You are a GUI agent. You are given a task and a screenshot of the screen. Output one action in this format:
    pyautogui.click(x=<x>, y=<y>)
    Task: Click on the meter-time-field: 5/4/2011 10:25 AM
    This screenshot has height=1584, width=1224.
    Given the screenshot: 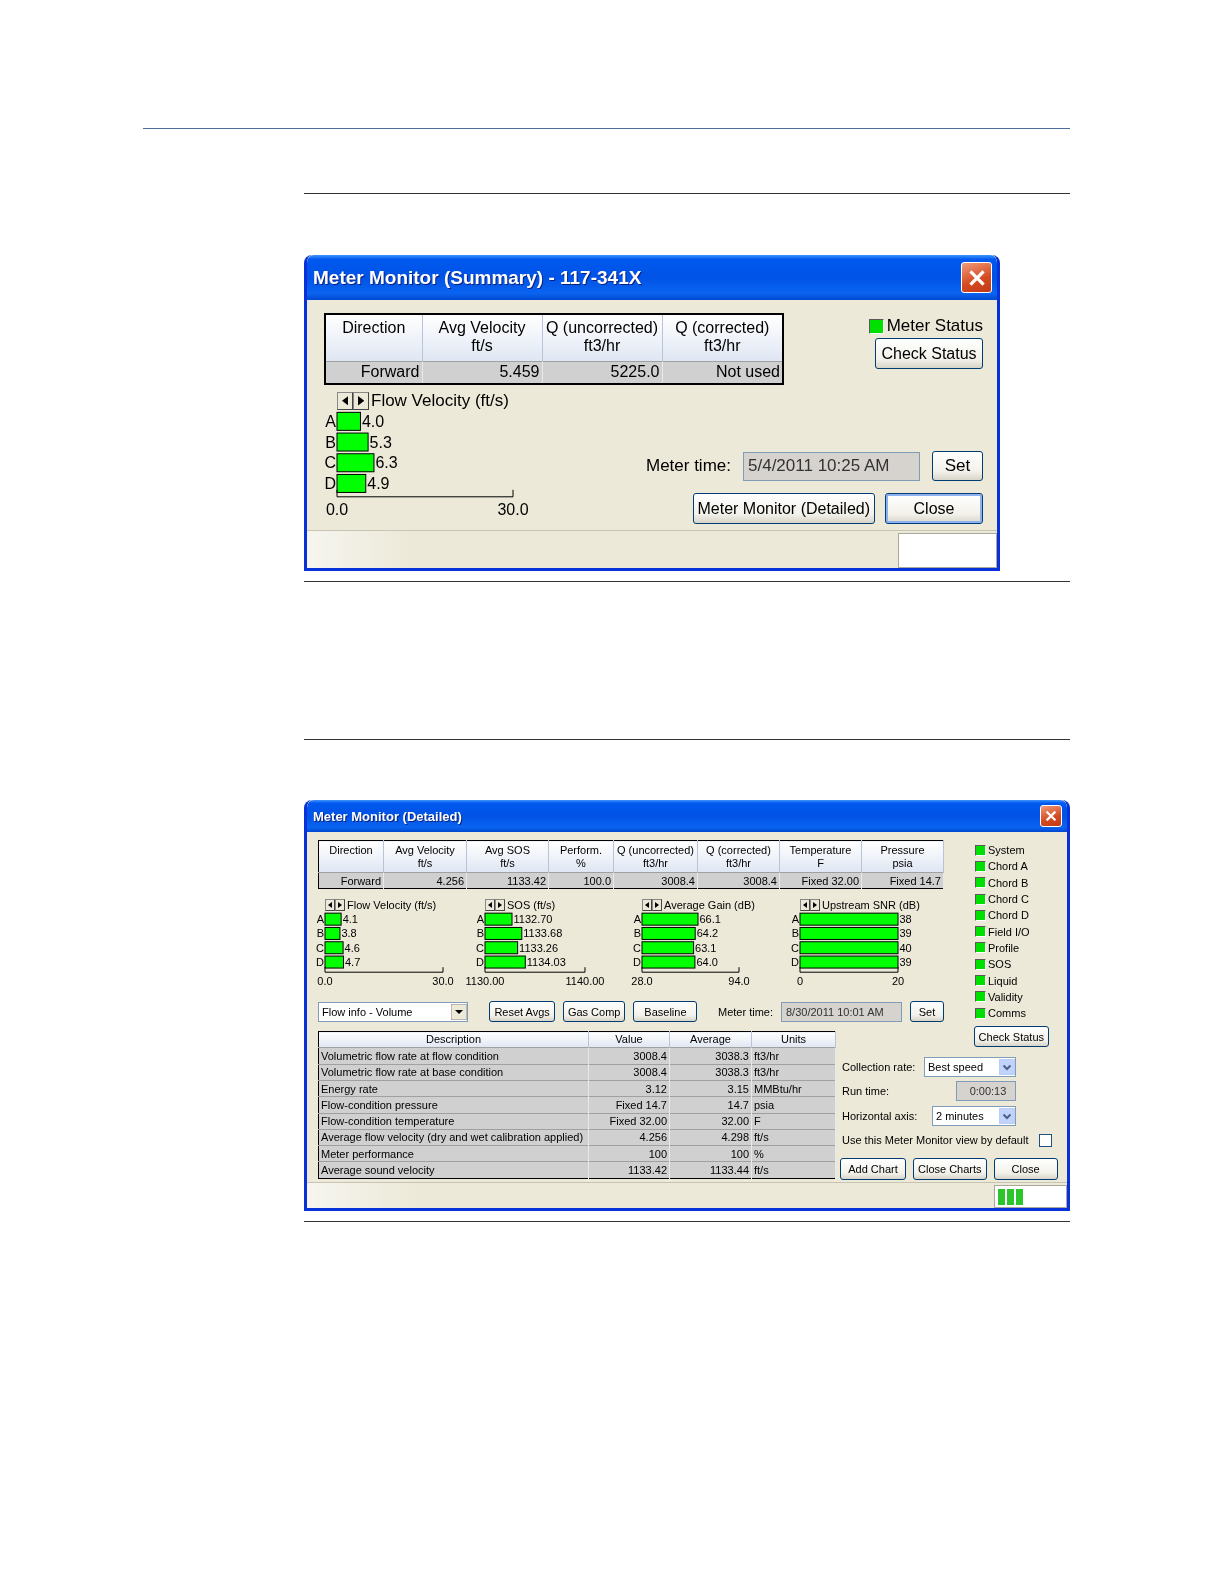 What is the action you would take?
    pyautogui.click(x=831, y=466)
    